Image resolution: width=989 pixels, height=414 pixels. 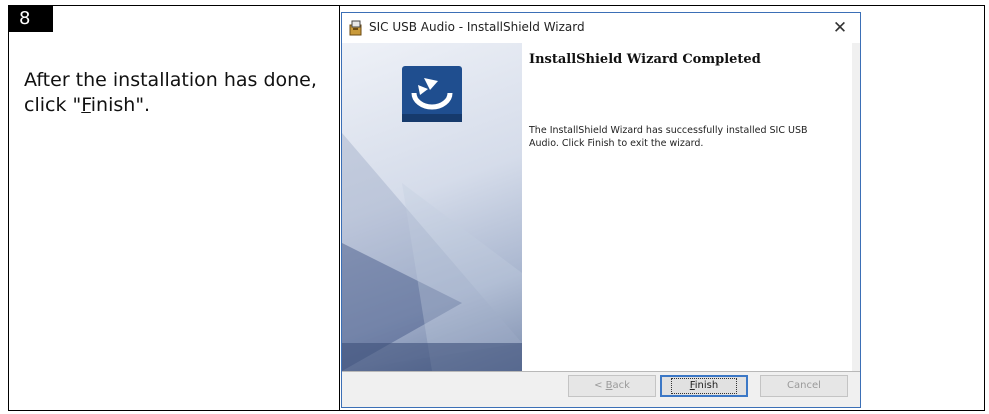 What do you see at coordinates (120, 105) in the screenshot?
I see `instruction-finish-rest: inish".` at bounding box center [120, 105].